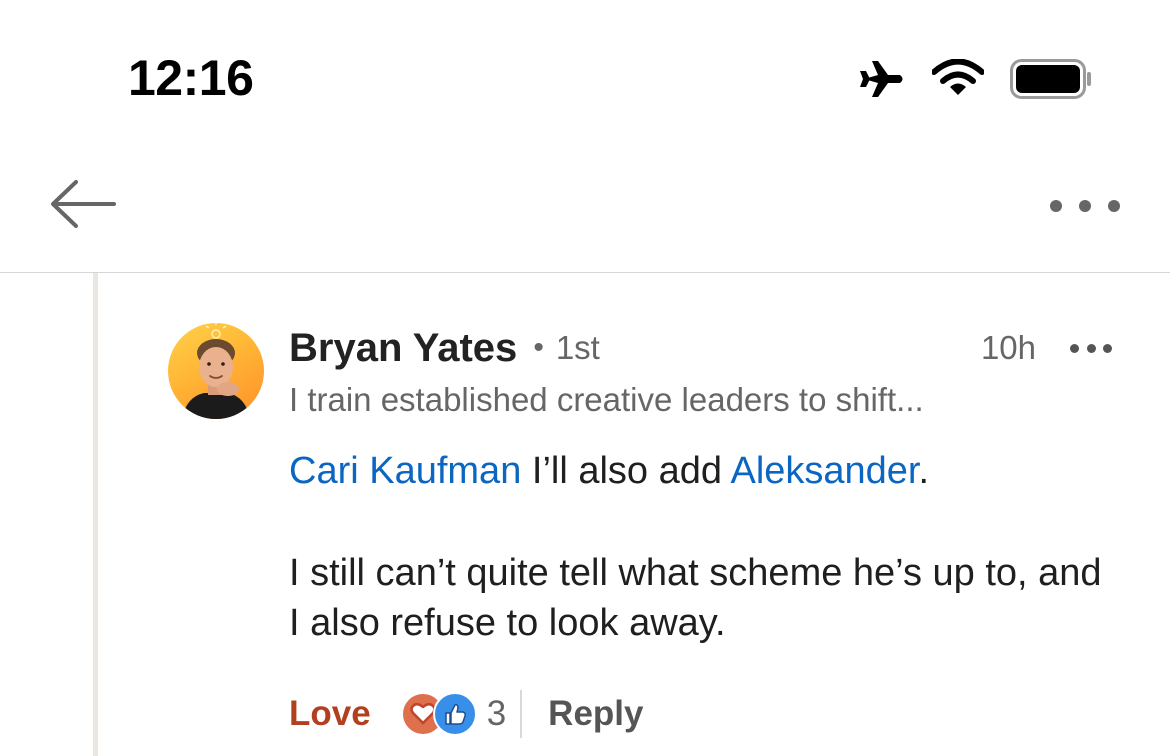 The width and height of the screenshot is (1170, 756). Describe the element at coordinates (924, 471) in the screenshot. I see `comment-text: .` at that location.